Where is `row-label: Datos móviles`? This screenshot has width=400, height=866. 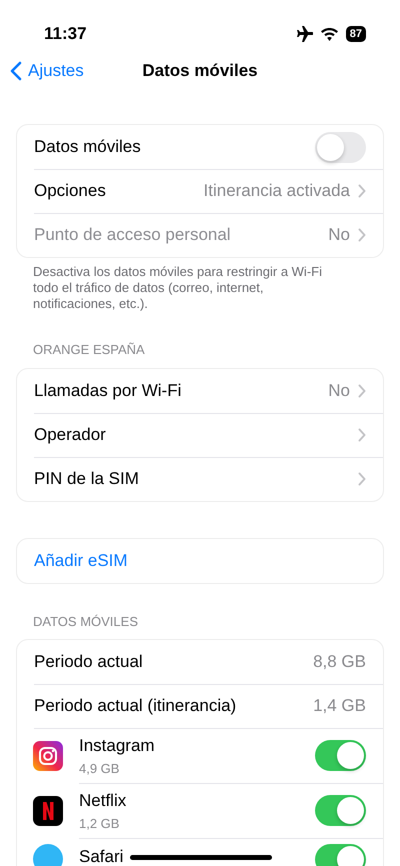 row-label: Datos móviles is located at coordinates (88, 147).